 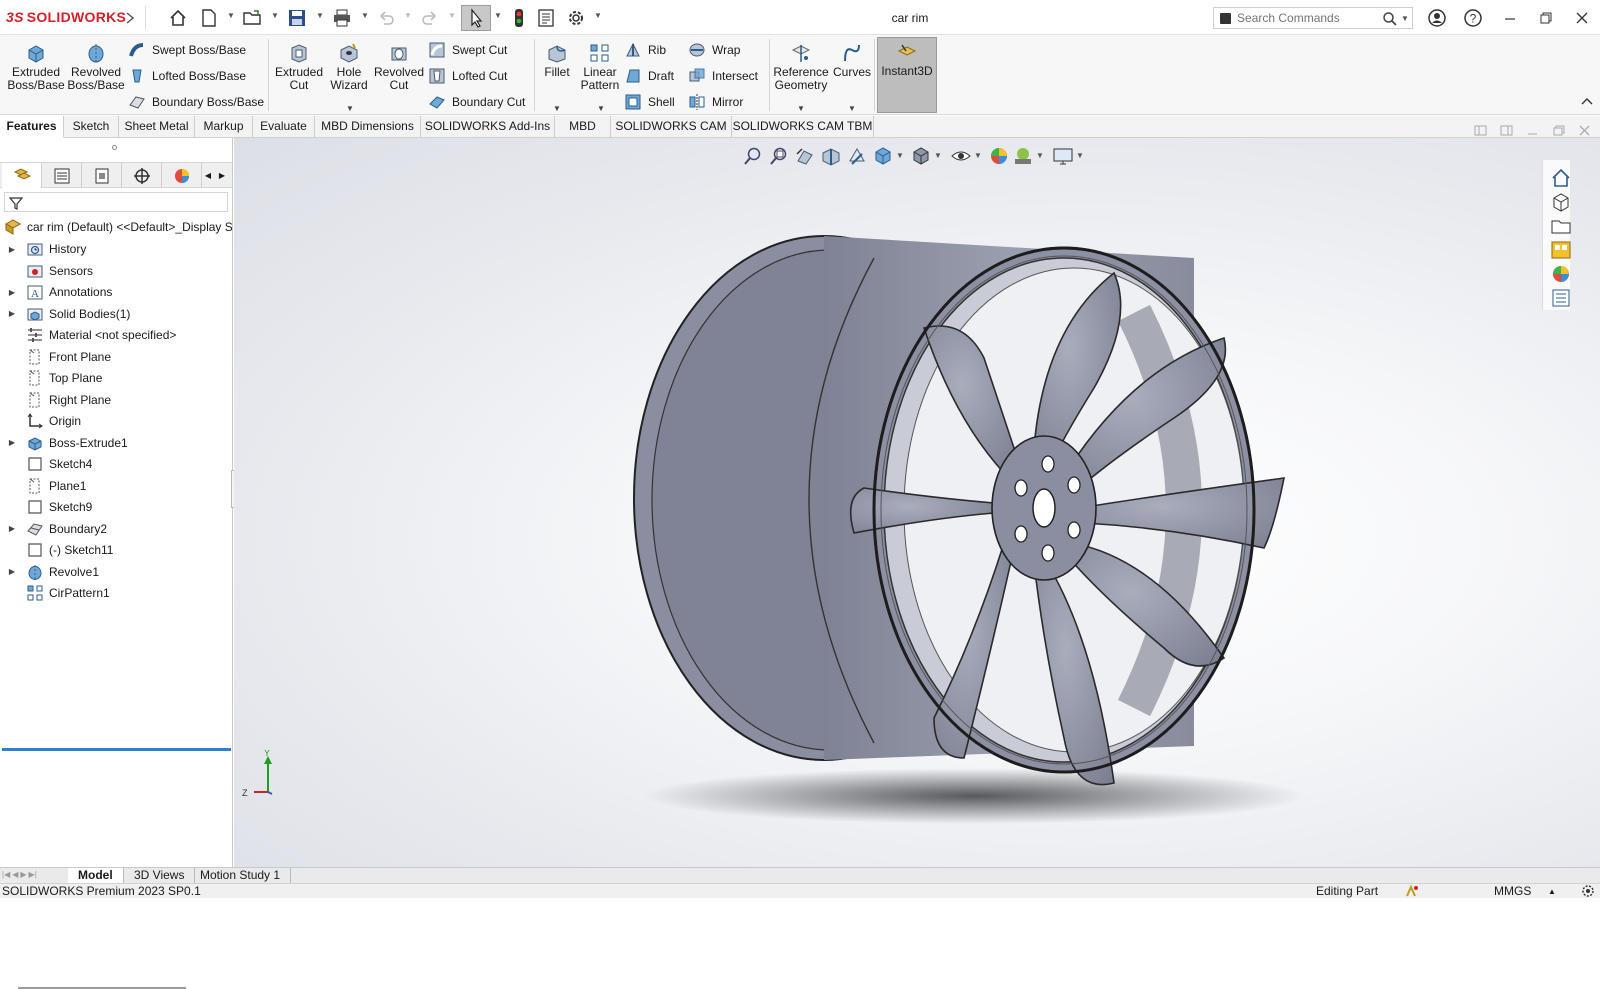 What do you see at coordinates (36, 76) in the screenshot?
I see `extruded-boss-button: Extruded Boss/Base` at bounding box center [36, 76].